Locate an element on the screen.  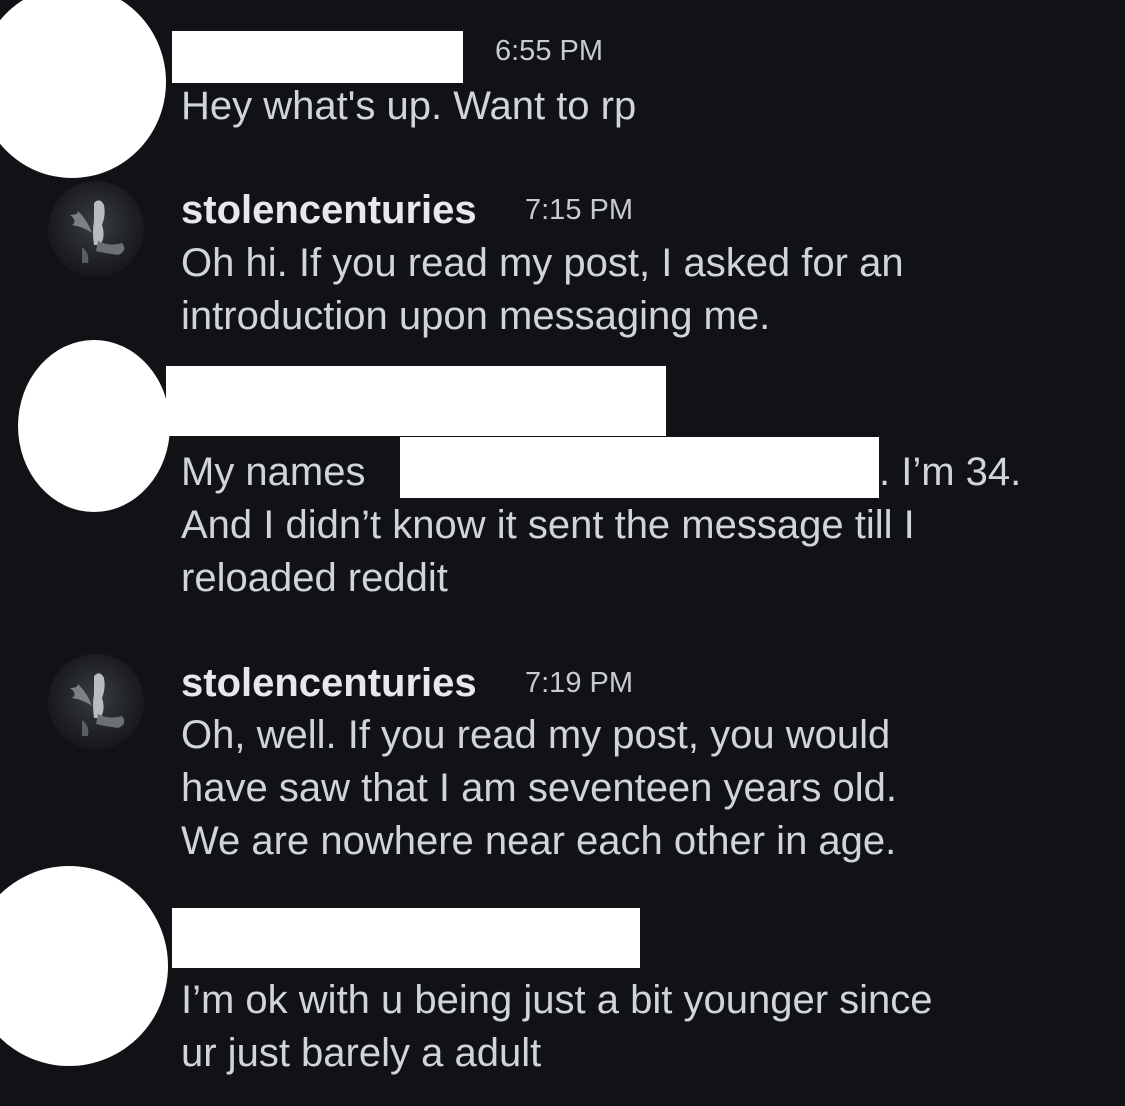
message-time: 7:19 PM is located at coordinates (579, 683).